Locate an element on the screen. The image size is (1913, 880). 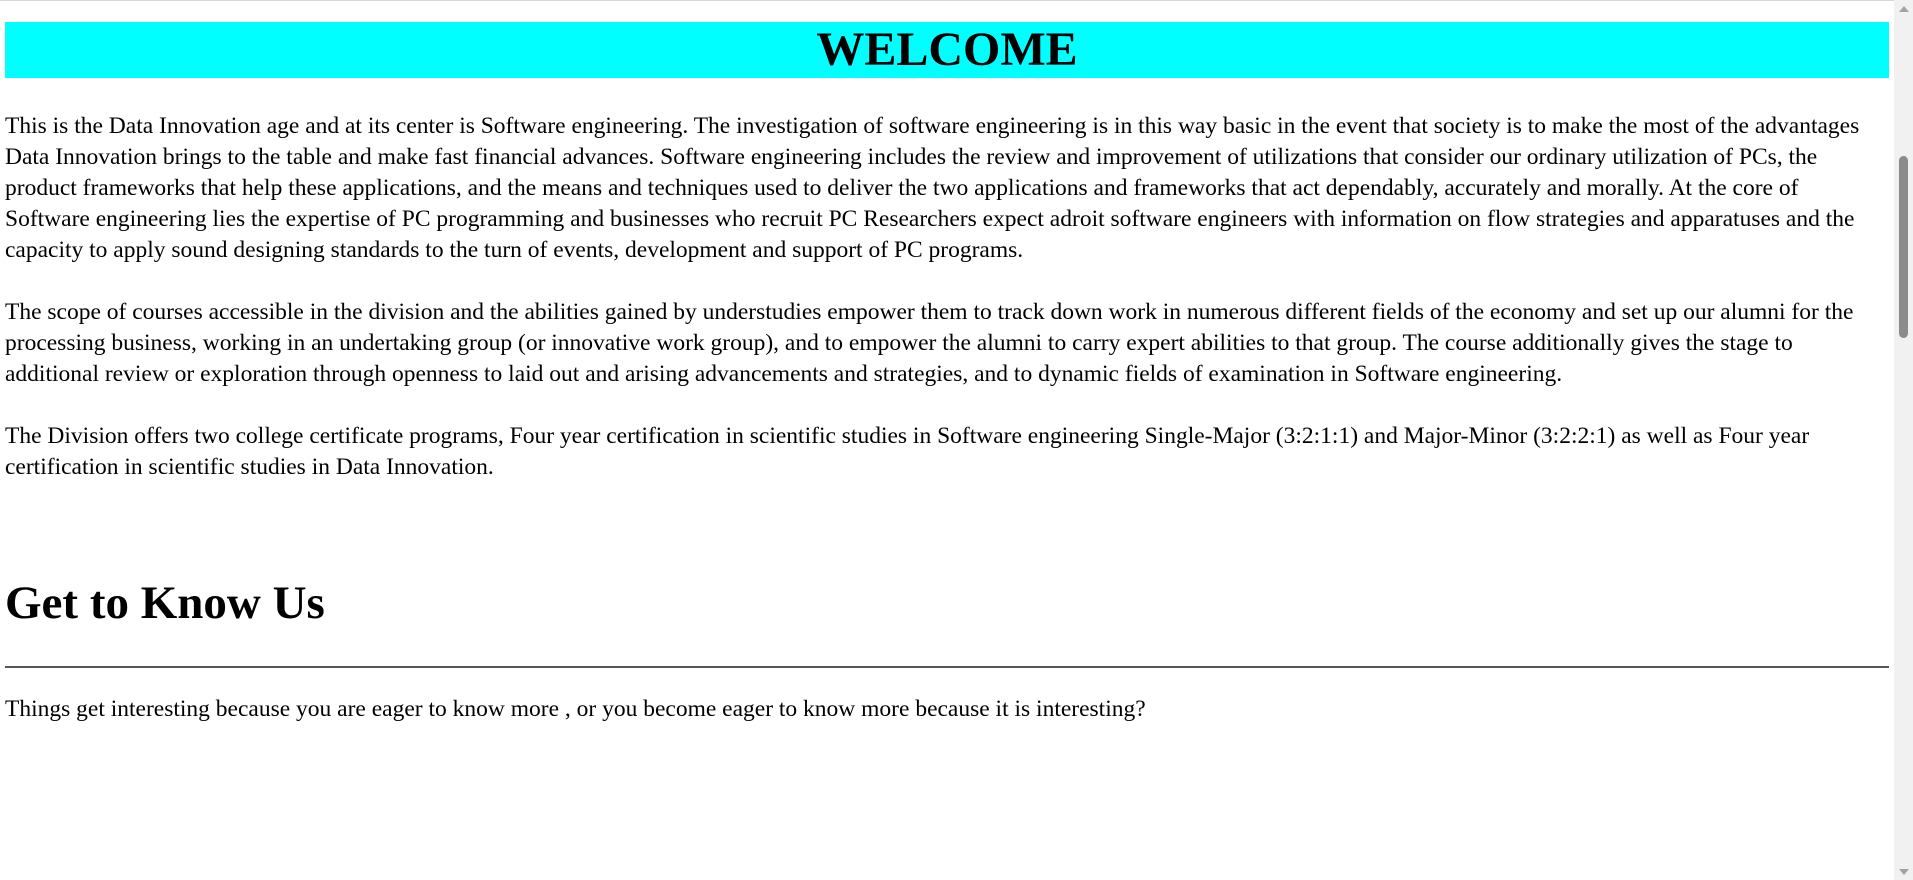
scroll-down-arrow-icon is located at coordinates (1903, 871).